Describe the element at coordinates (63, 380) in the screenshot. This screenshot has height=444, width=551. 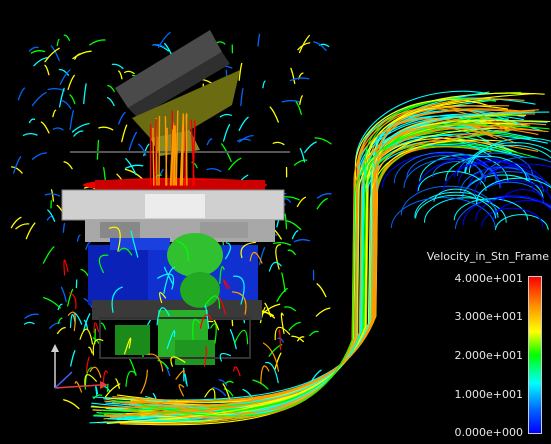
I see `z-axis` at that location.